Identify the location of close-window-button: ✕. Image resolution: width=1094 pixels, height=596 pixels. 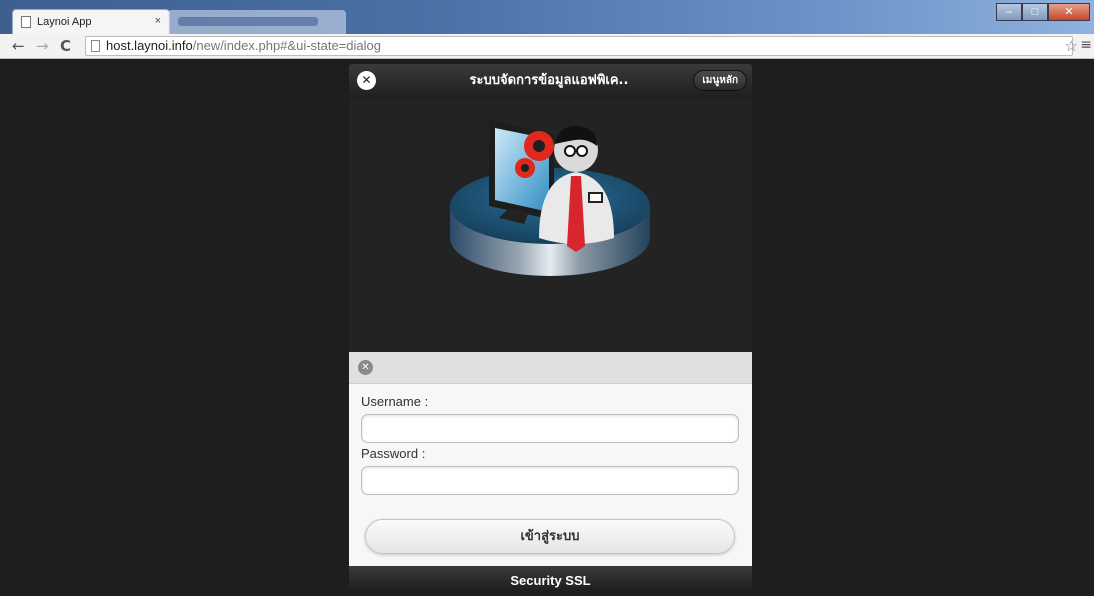
(1069, 12).